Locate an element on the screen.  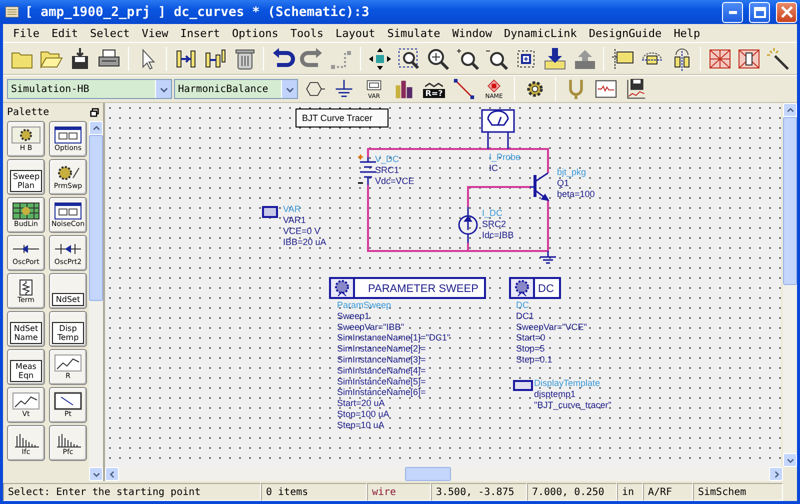
menu-item: File is located at coordinates (26, 33).